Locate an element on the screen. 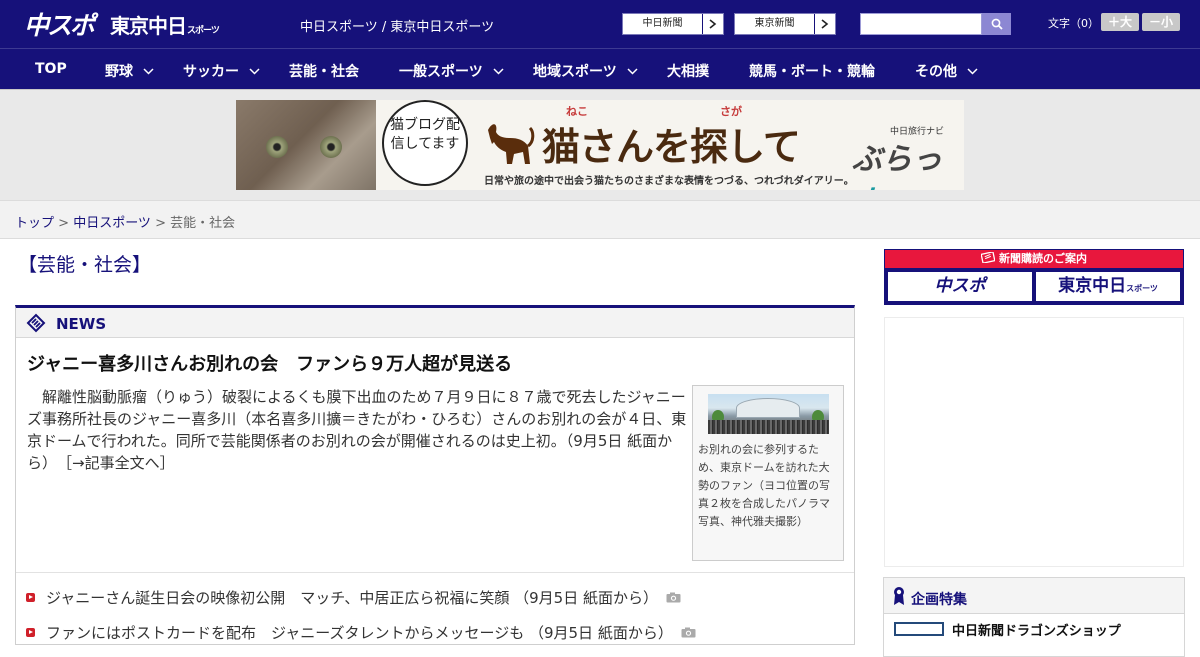  banner-brand-logo: ぶらっ人 is located at coordinates (908, 162).